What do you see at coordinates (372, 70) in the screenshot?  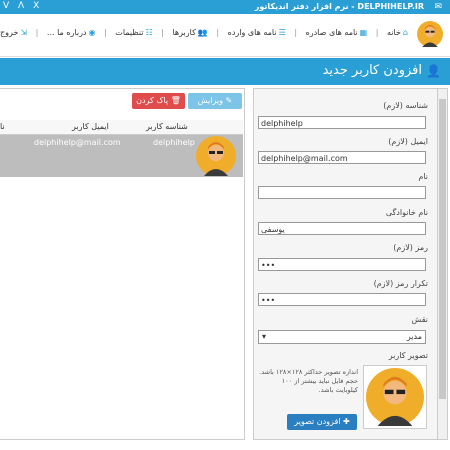 I see `page-title: افزودن کاربر جدید` at bounding box center [372, 70].